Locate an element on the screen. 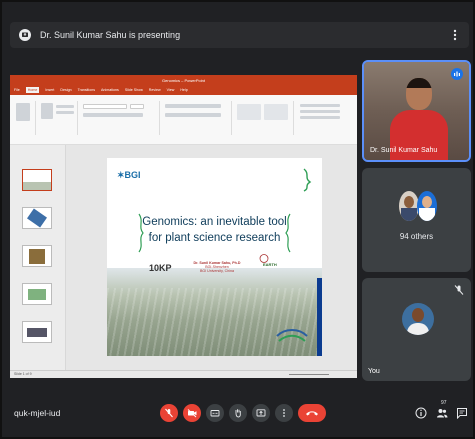 Image resolution: width=475 pixels, height=439 pixels. ppt-ribbon is located at coordinates (183, 120).